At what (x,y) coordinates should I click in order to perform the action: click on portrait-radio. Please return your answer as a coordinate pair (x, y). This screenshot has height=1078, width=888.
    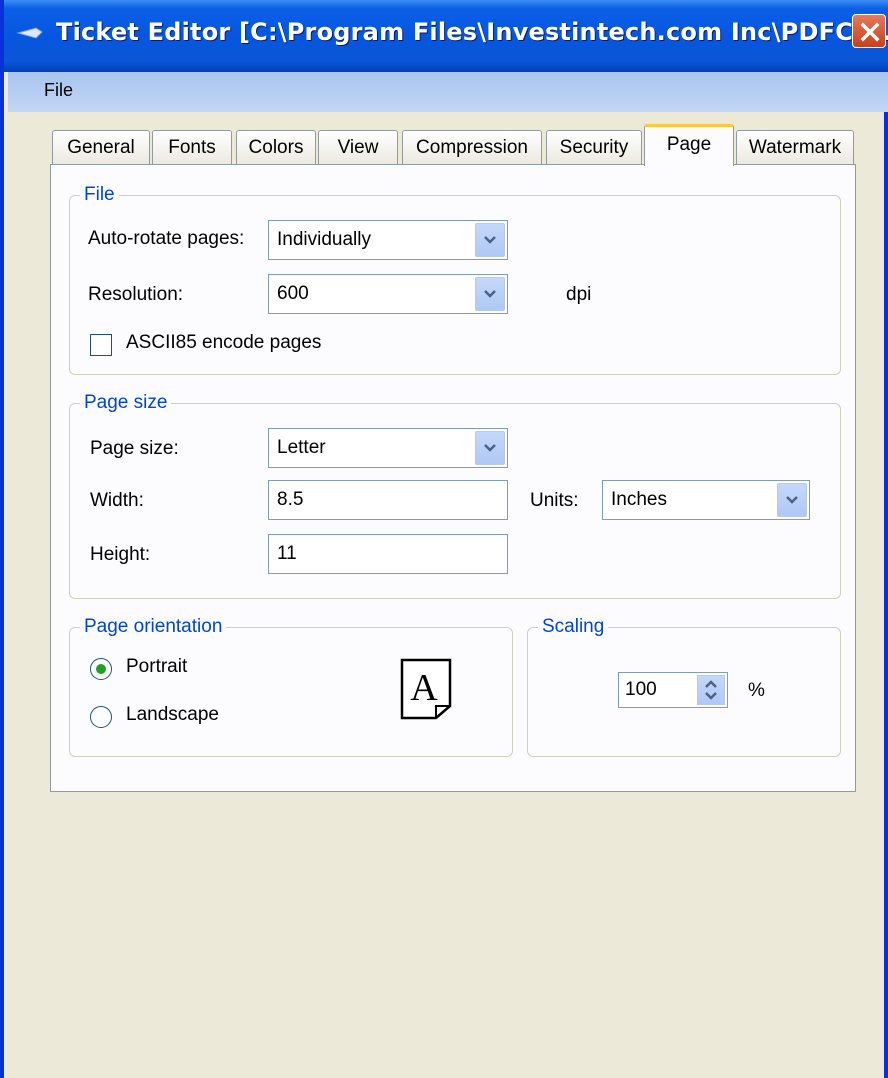
    Looking at the image, I should click on (101, 669).